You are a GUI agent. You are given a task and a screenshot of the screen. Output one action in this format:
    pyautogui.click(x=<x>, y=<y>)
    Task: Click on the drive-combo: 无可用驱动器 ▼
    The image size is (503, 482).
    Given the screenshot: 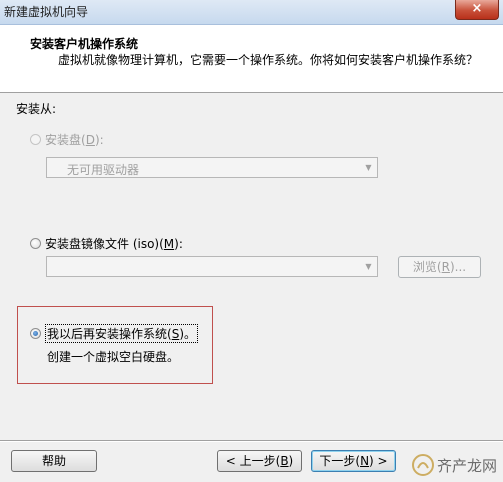 What is the action you would take?
    pyautogui.click(x=212, y=167)
    